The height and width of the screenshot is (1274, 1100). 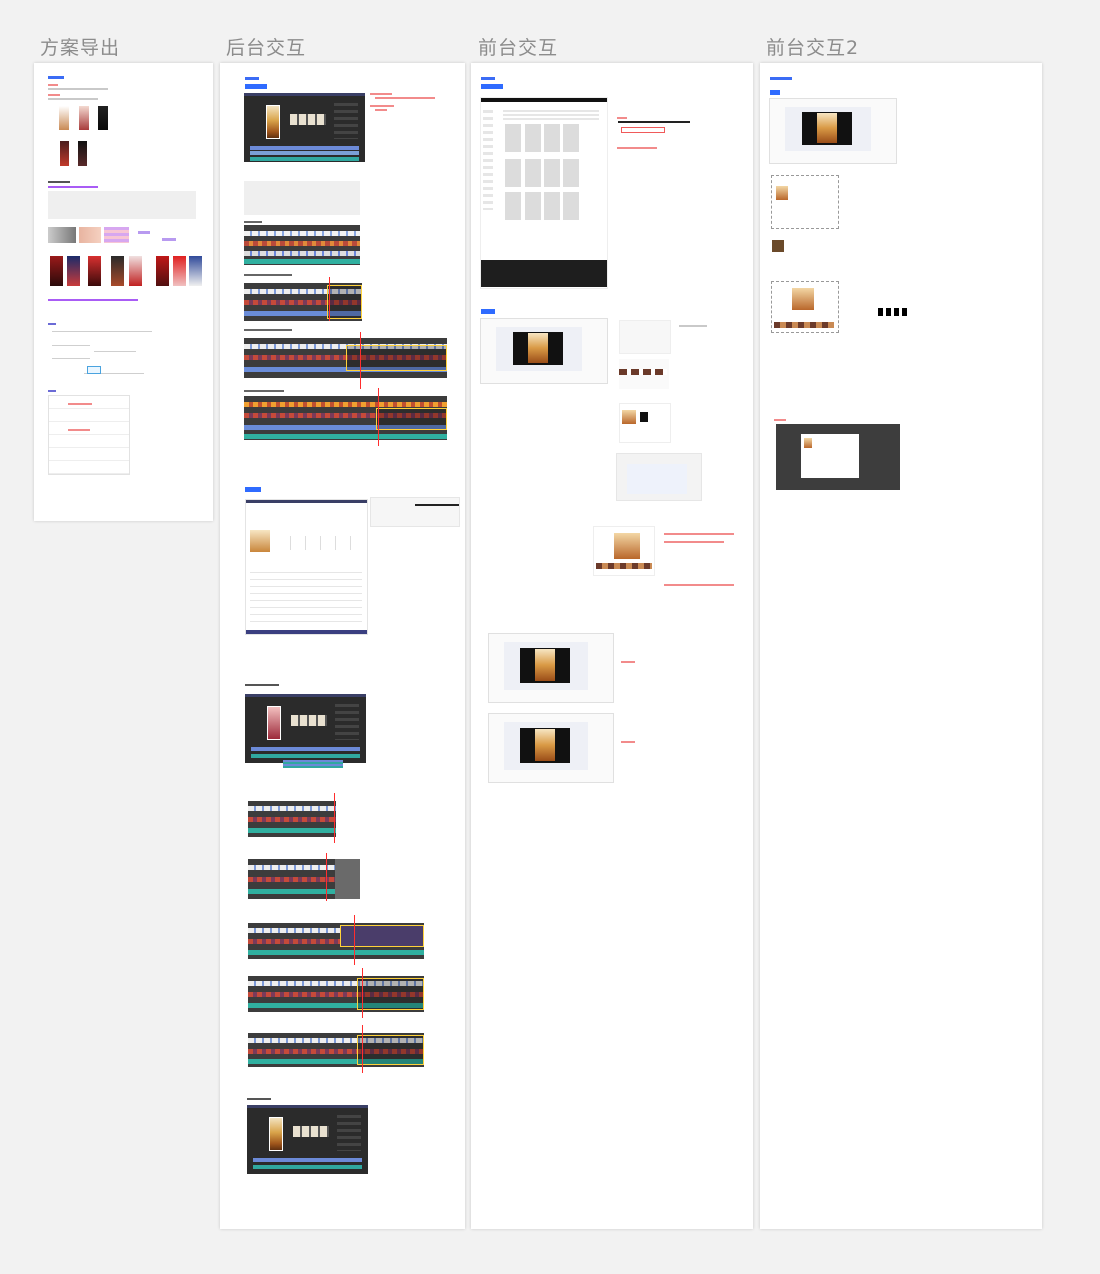 What do you see at coordinates (544, 193) in the screenshot?
I see `webpage-screenshot` at bounding box center [544, 193].